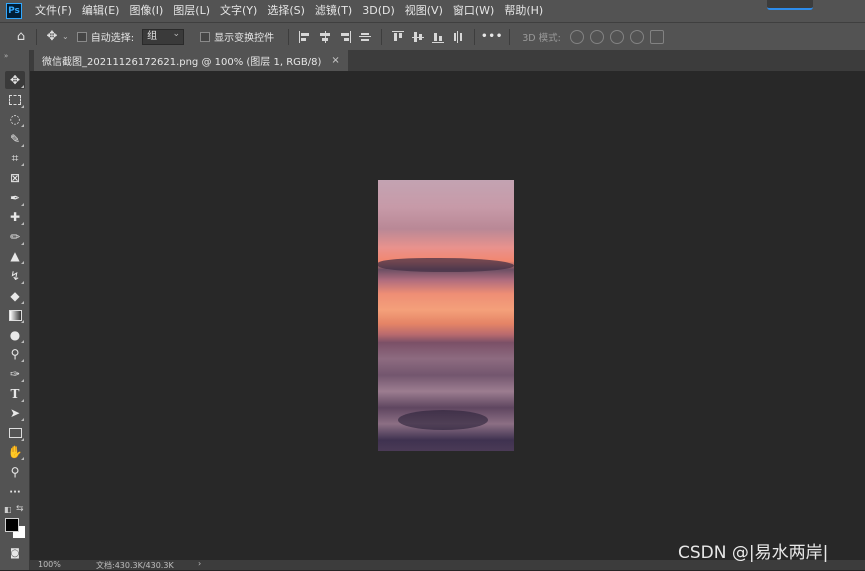 The width and height of the screenshot is (865, 571). I want to click on watermark: CSDN @|易水两岸|, so click(753, 553).